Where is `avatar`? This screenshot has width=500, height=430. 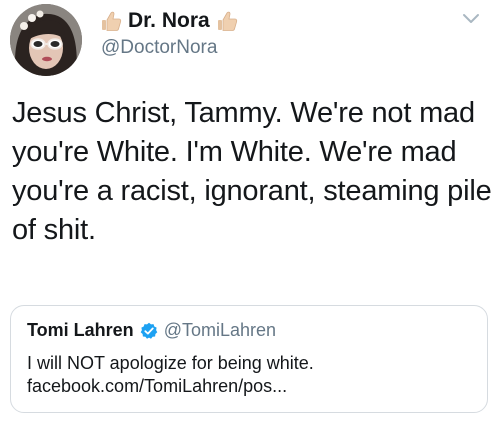 avatar is located at coordinates (46, 40).